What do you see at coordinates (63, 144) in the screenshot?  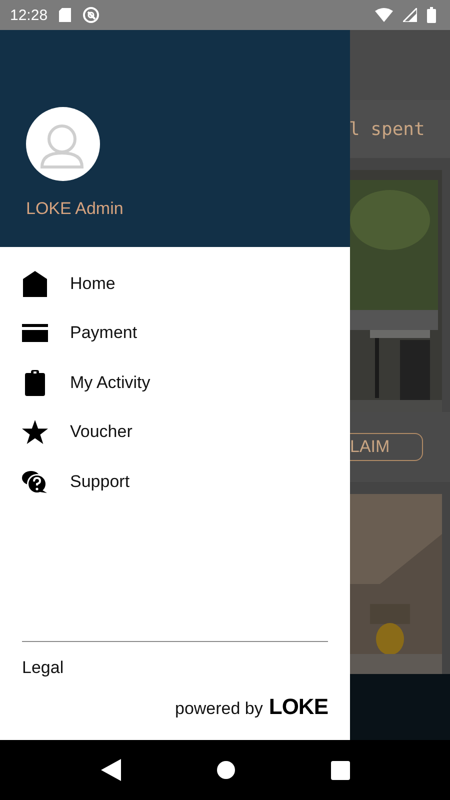 I see `avatar-icon` at bounding box center [63, 144].